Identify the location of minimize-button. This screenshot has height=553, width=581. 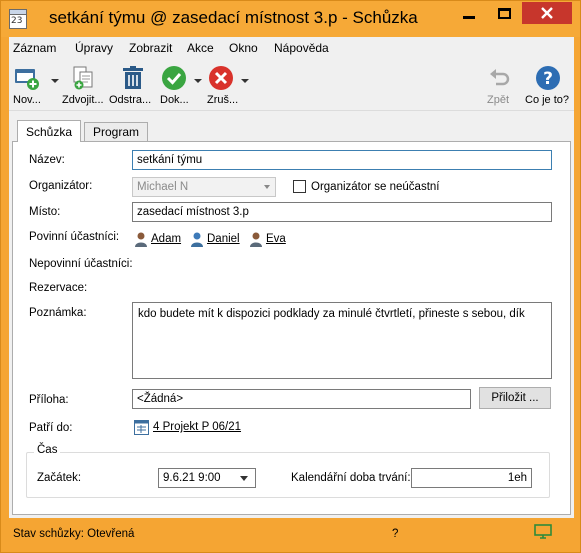
(469, 13).